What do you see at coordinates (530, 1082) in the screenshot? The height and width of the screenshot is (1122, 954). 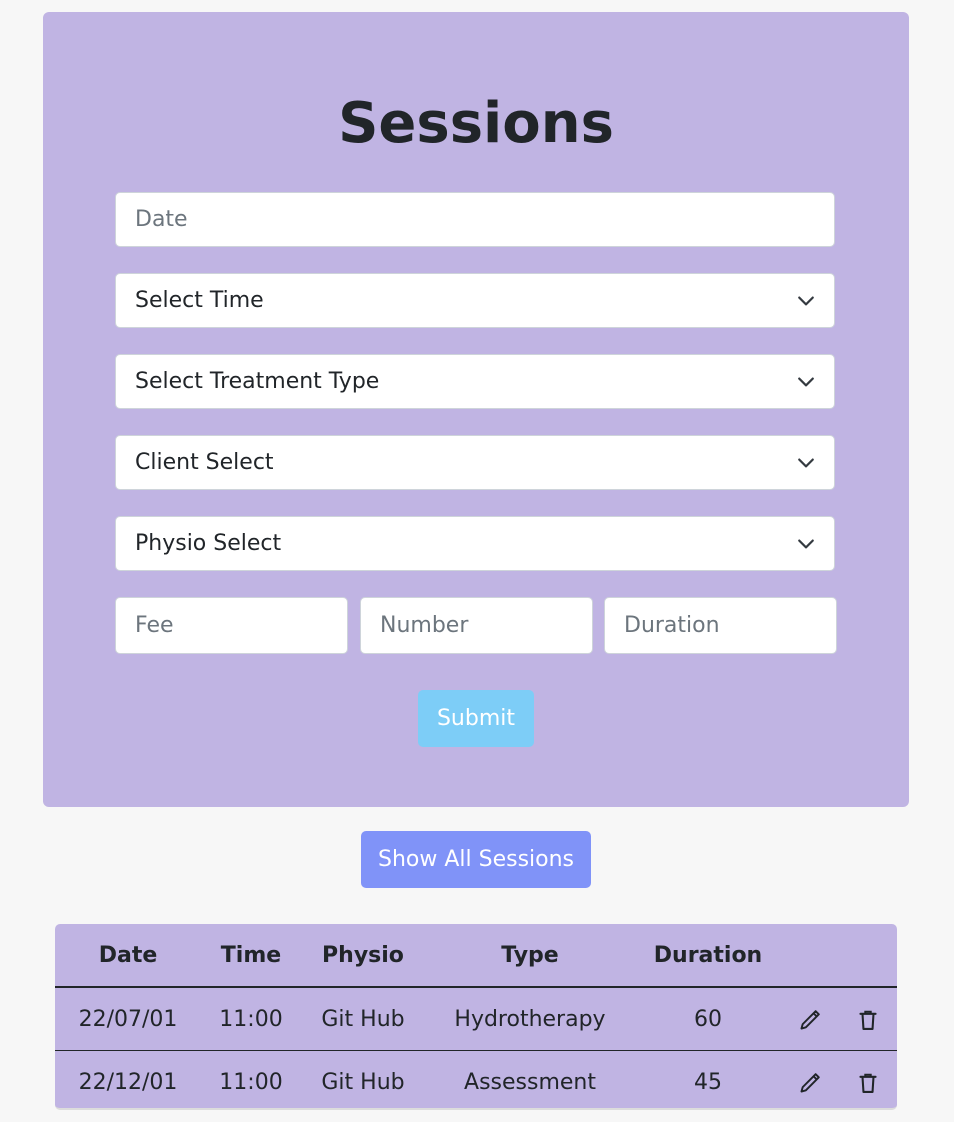 I see `cell-type: Assessment` at bounding box center [530, 1082].